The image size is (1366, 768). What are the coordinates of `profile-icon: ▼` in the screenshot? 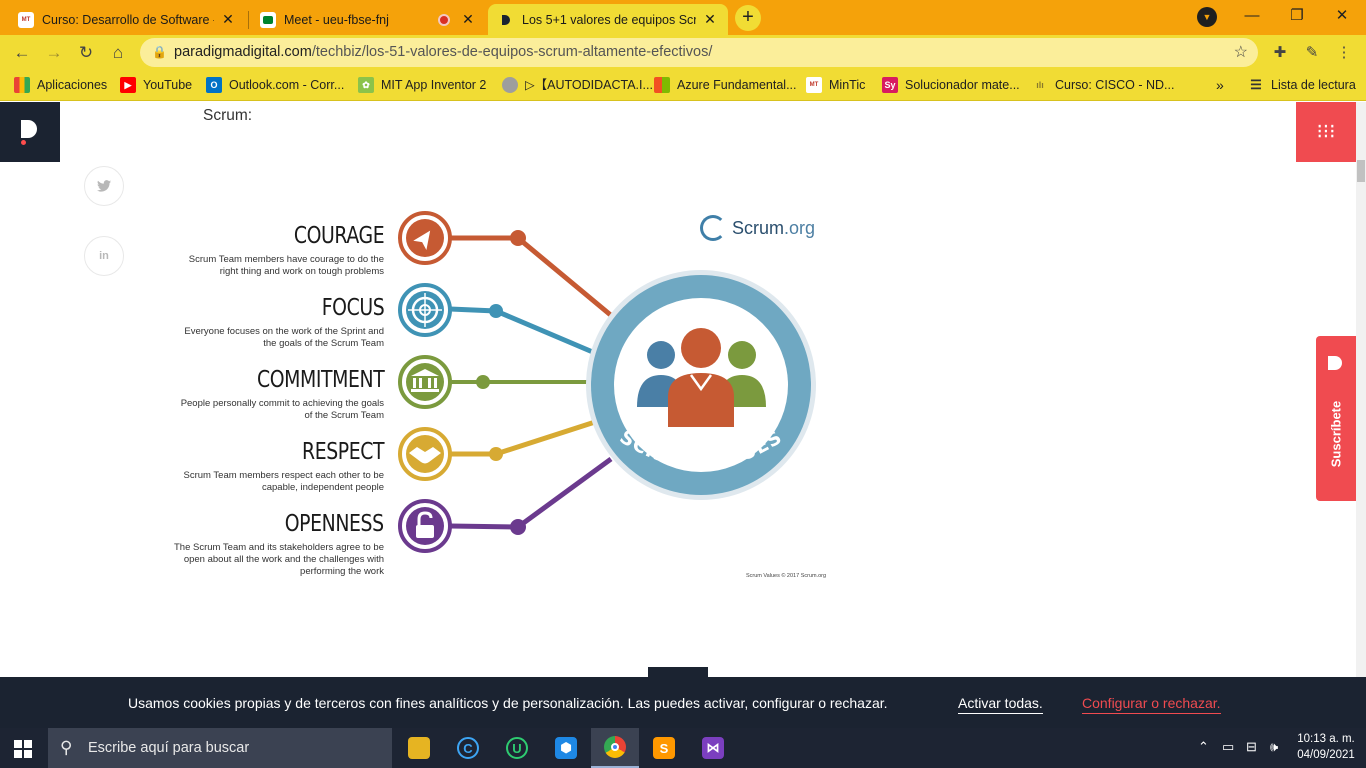 It's located at (1207, 17).